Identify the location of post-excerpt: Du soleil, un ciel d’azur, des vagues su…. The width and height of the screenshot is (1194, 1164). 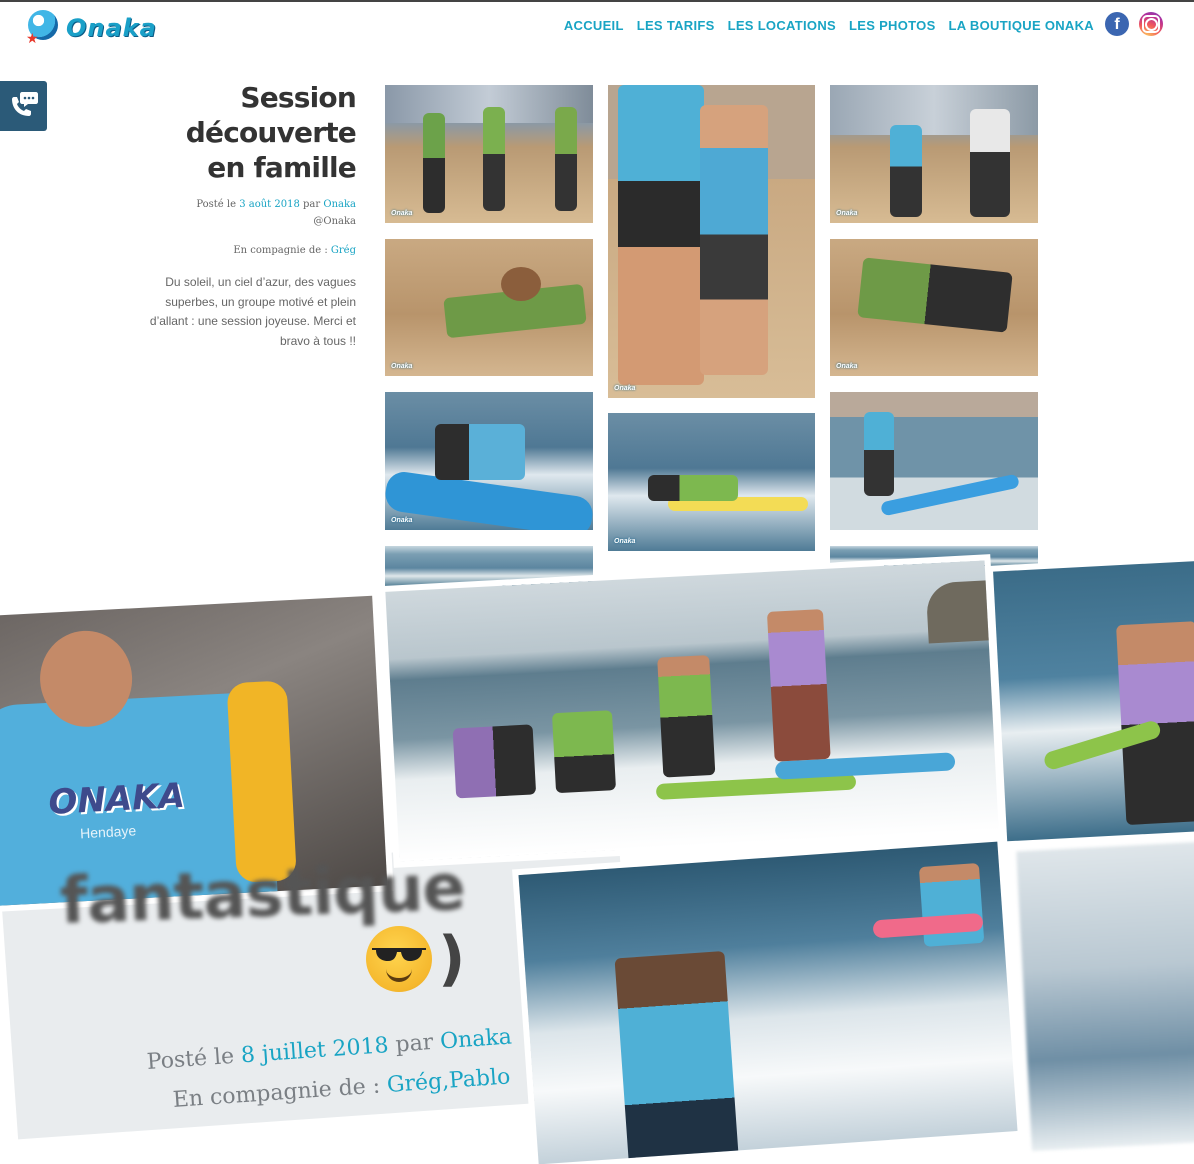
(252, 311).